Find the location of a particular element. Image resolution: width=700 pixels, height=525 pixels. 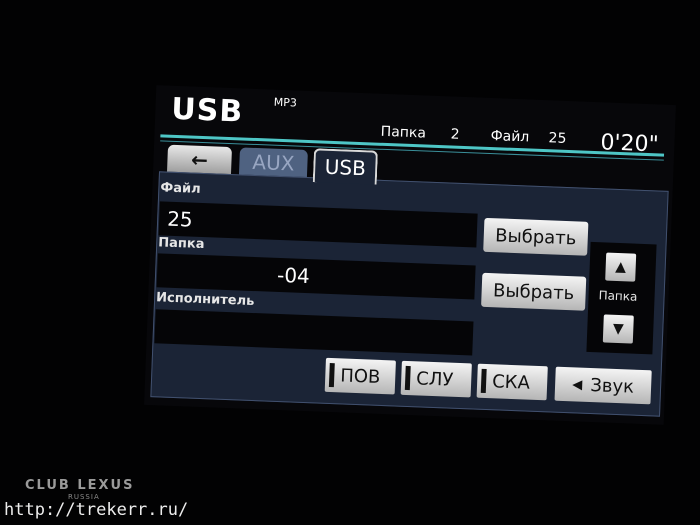

select-folder-button: Выбрать is located at coordinates (534, 291).